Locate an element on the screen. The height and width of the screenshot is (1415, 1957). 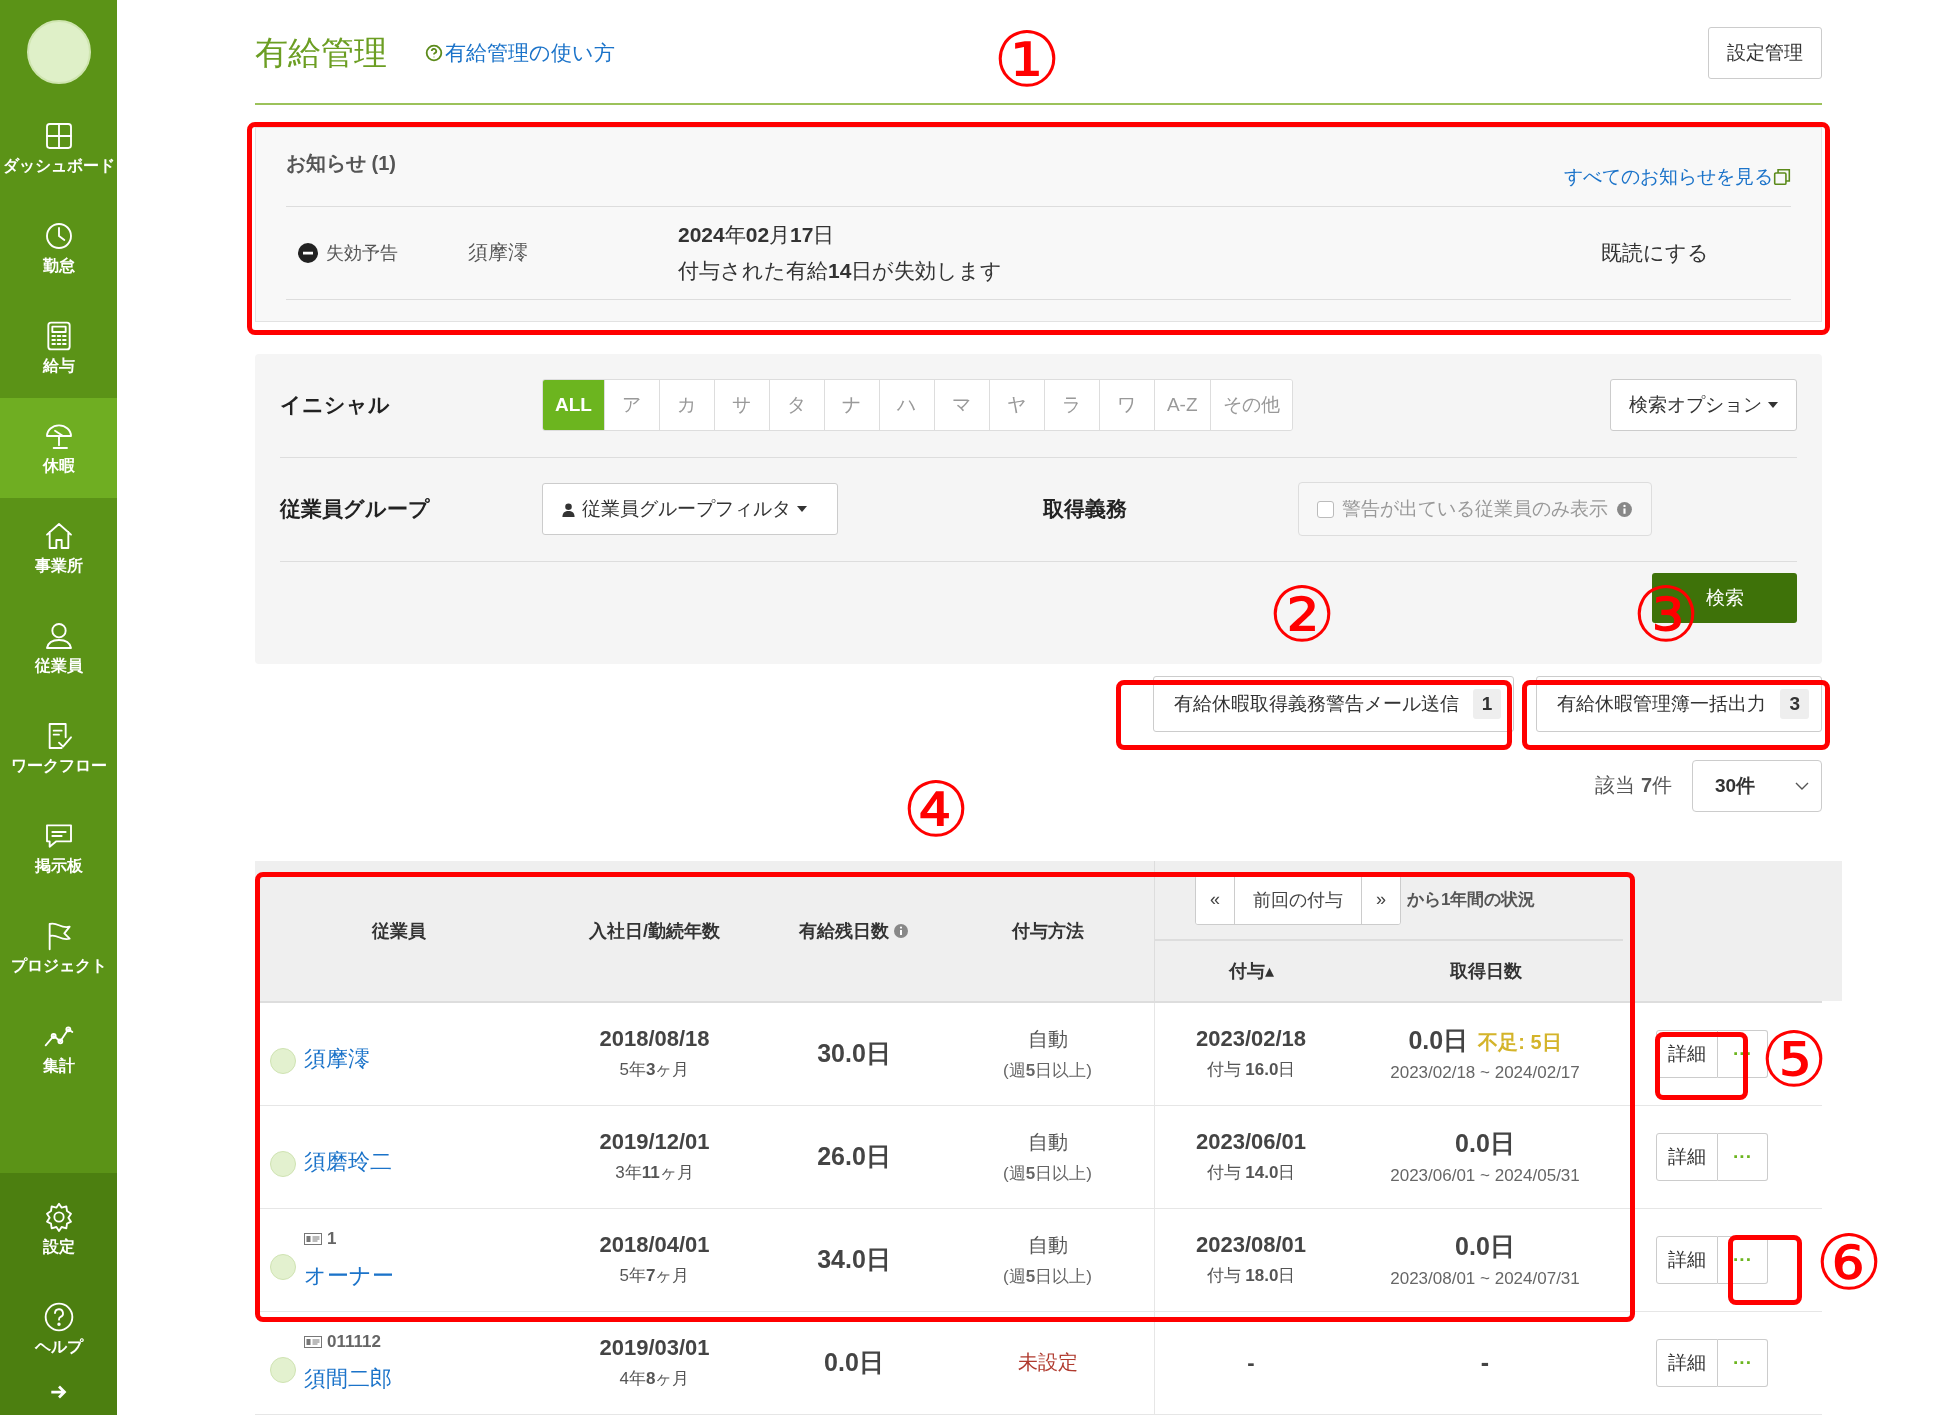
sidebar-item: ヘルプ is located at coordinates (58, 1329).